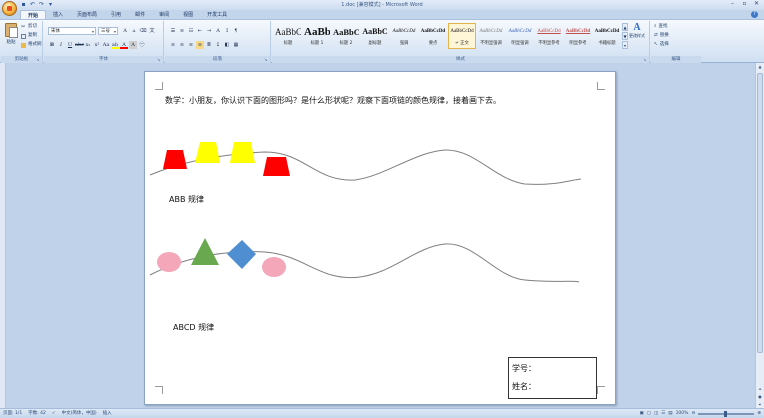 The width and height of the screenshot is (764, 418). Describe the element at coordinates (32, 35) in the screenshot. I see `copy-label: 复制` at that location.